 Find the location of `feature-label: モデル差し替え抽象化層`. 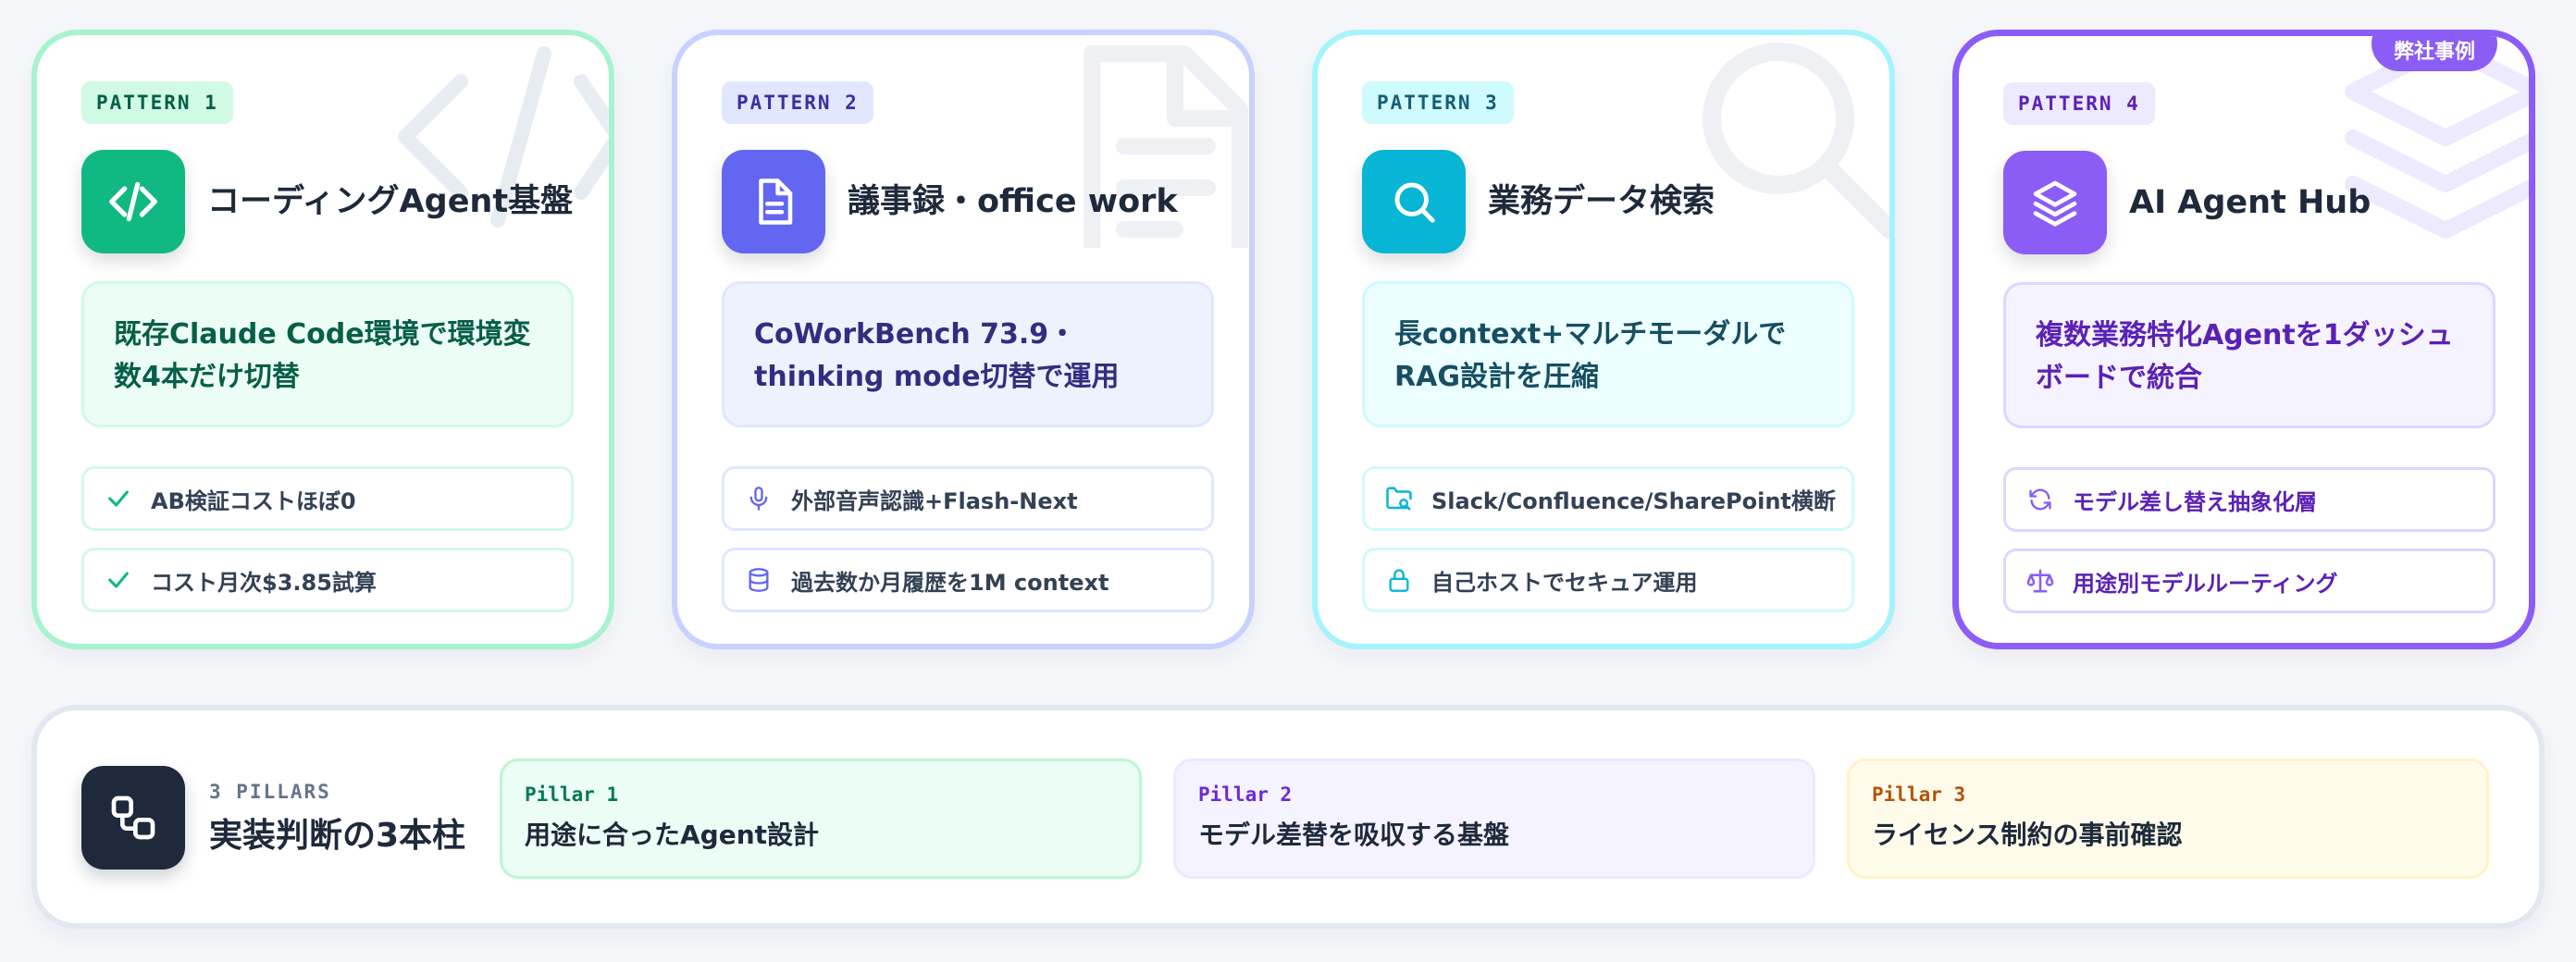

feature-label: モデル差し替え抽象化層 is located at coordinates (2195, 502).